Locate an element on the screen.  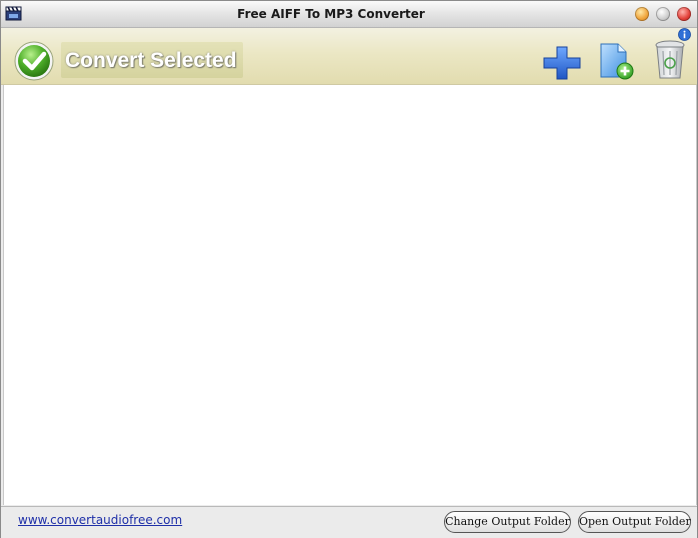
convert-selected-label: Convert Selected is located at coordinates (151, 60).